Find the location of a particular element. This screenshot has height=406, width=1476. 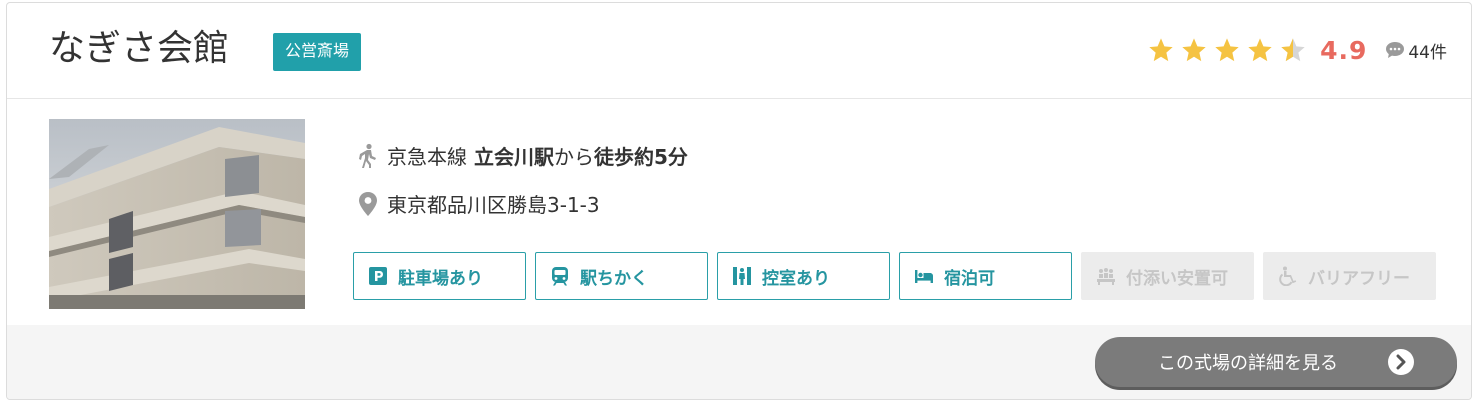

tag-overnight-stay: 宿泊可 is located at coordinates (985, 276).